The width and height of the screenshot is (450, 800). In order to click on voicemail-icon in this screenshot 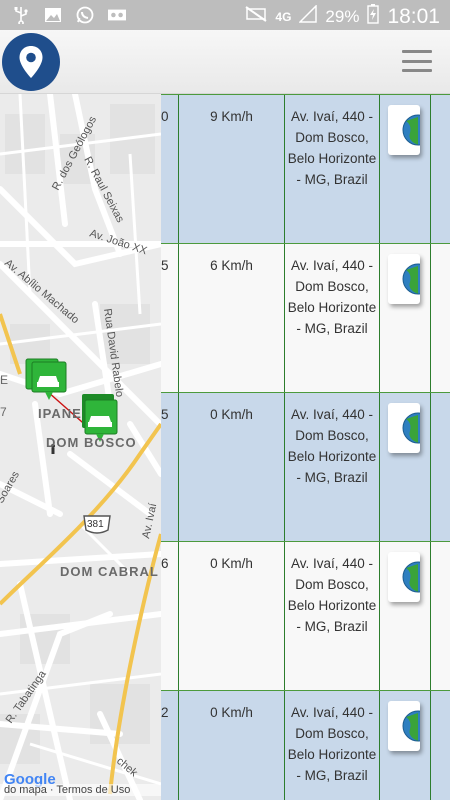, I will do `click(117, 15)`.